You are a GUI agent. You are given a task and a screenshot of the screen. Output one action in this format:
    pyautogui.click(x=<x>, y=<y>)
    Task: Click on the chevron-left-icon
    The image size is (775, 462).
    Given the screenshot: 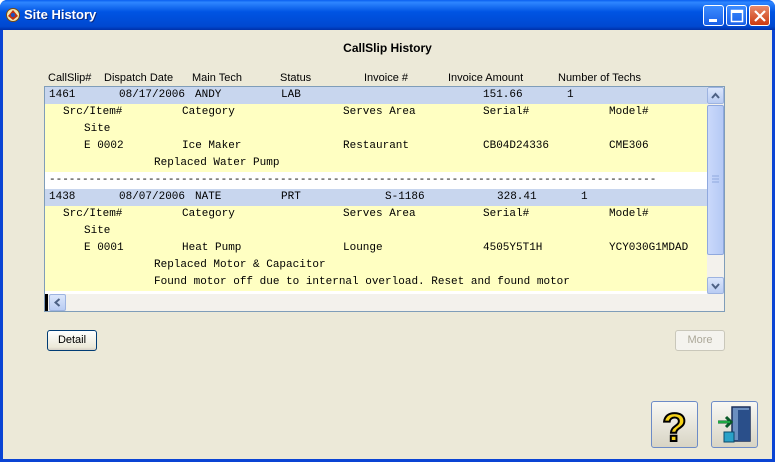 What is the action you would take?
    pyautogui.click(x=57, y=302)
    